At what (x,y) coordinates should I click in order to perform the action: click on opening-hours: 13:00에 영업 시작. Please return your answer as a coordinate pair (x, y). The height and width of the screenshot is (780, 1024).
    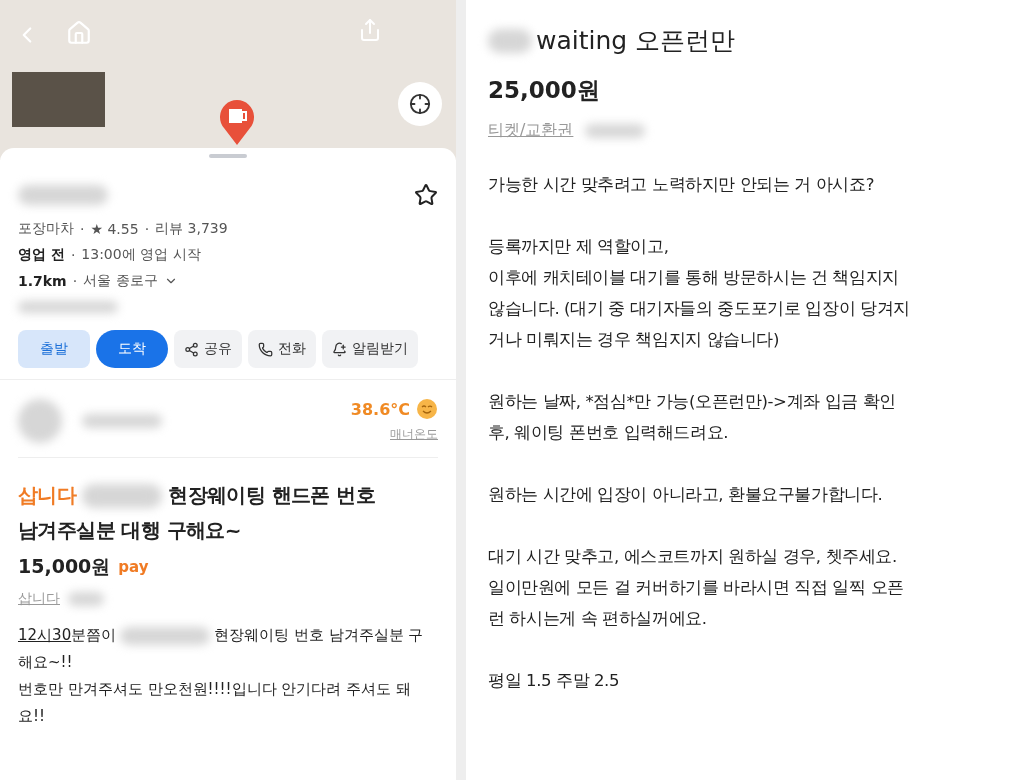
    Looking at the image, I should click on (141, 255).